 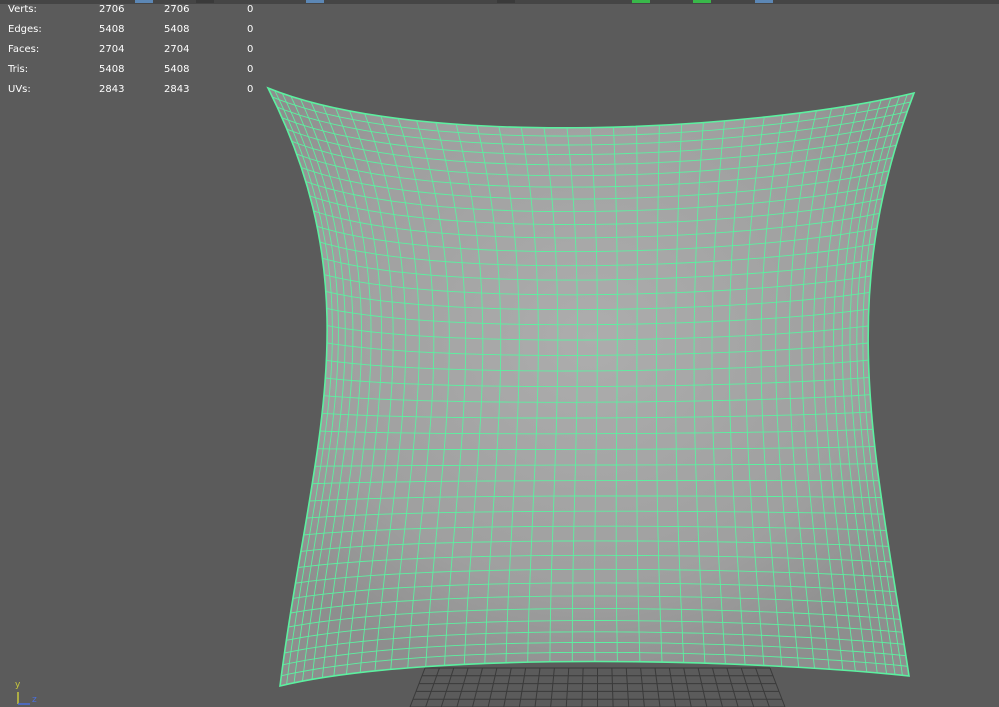 What do you see at coordinates (135, 30) in the screenshot?
I see `hud-row-edges: Edges: 5408 5408 0` at bounding box center [135, 30].